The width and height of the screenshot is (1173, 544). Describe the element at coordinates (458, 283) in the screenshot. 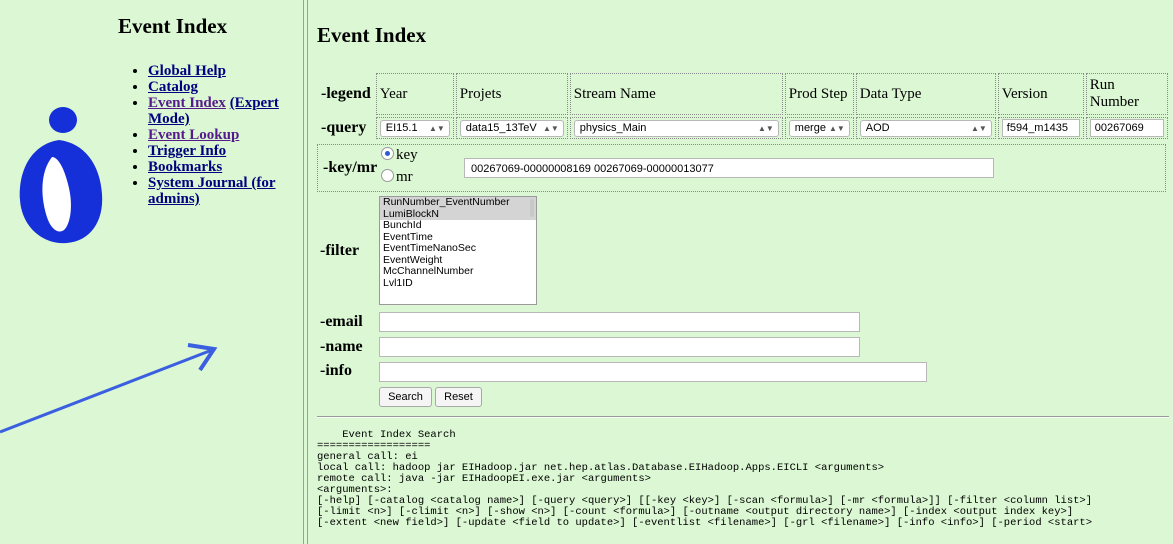

I see `filter-option: Lvl1ID` at that location.